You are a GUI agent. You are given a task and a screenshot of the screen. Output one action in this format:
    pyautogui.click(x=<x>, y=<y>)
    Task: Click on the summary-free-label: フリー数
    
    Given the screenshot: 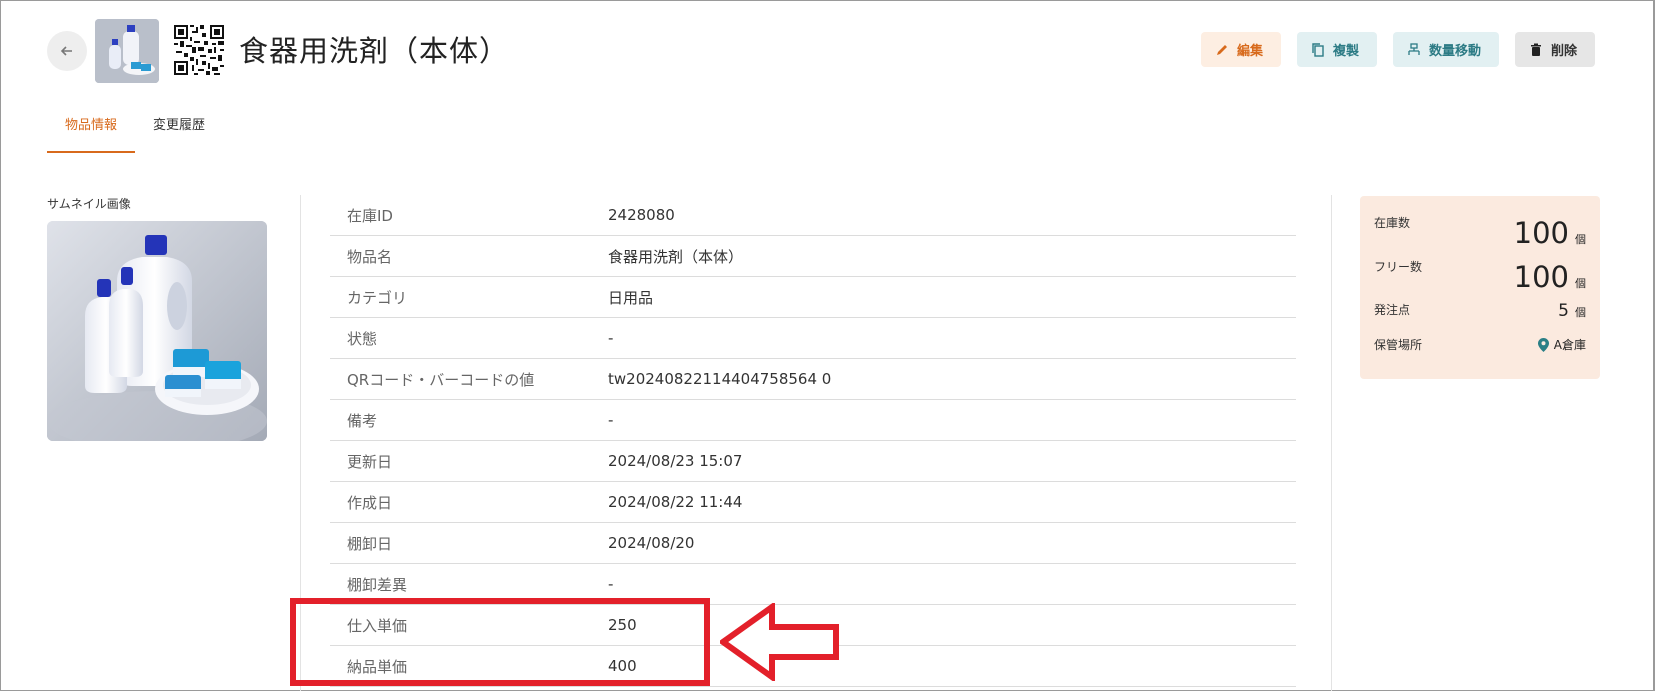 What is the action you would take?
    pyautogui.click(x=1398, y=267)
    